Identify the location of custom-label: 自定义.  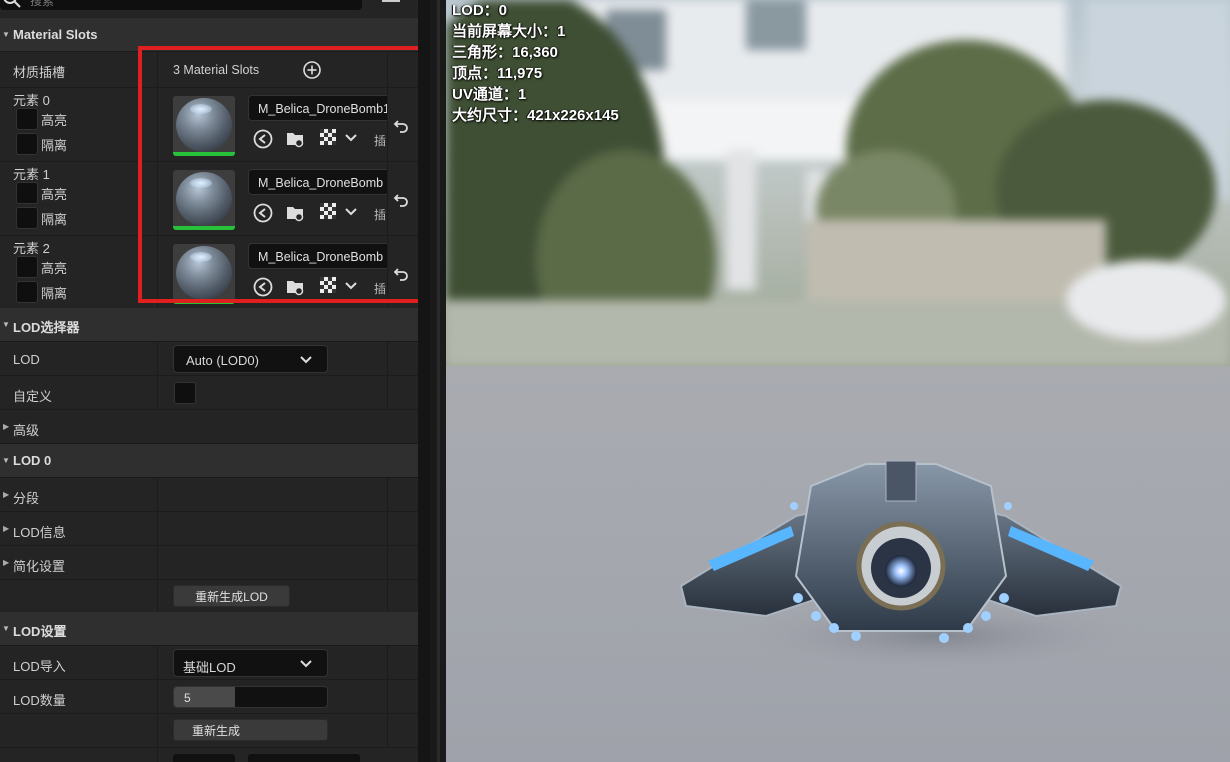
(33, 396).